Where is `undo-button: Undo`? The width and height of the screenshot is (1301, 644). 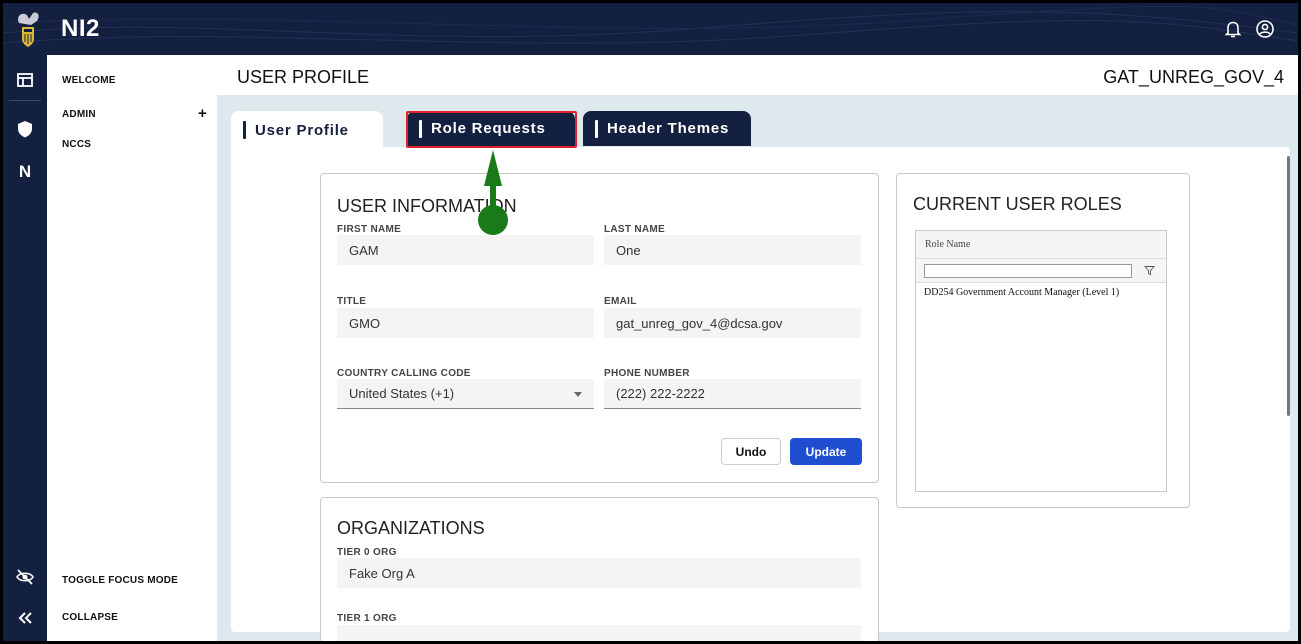
undo-button: Undo is located at coordinates (751, 451).